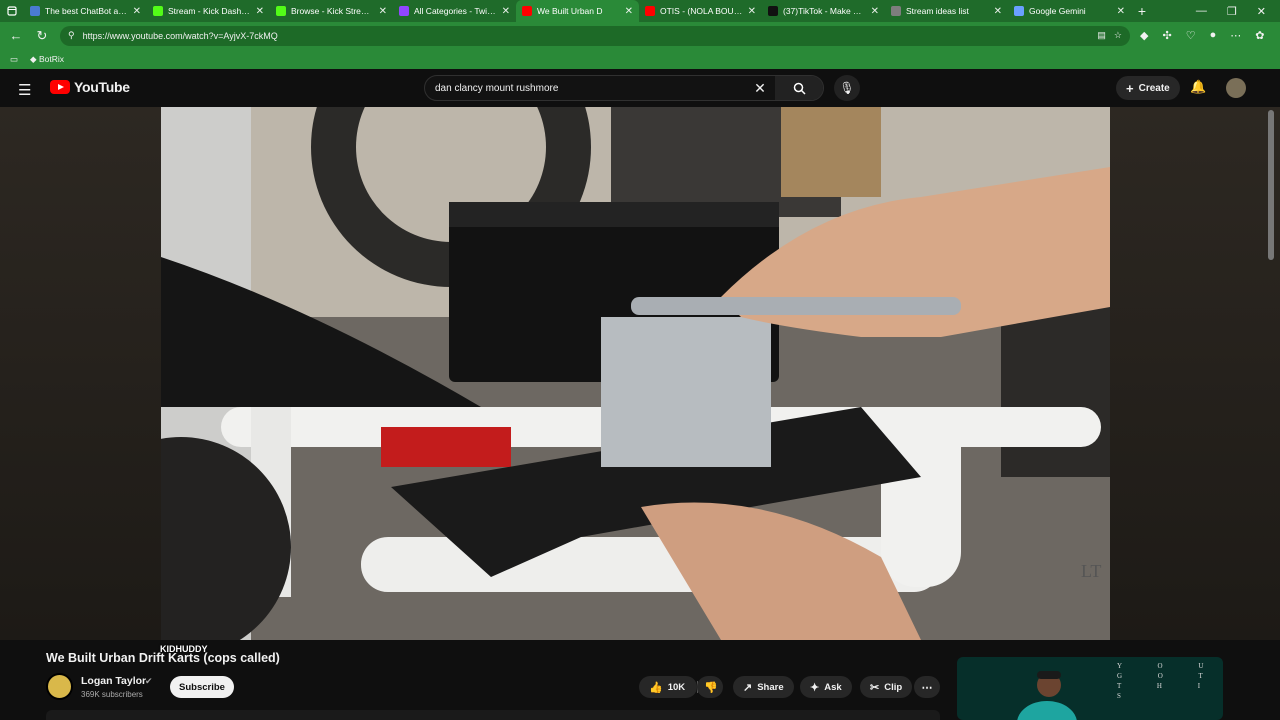 This screenshot has width=1280, height=720. I want to click on create-label: Create, so click(1154, 88).